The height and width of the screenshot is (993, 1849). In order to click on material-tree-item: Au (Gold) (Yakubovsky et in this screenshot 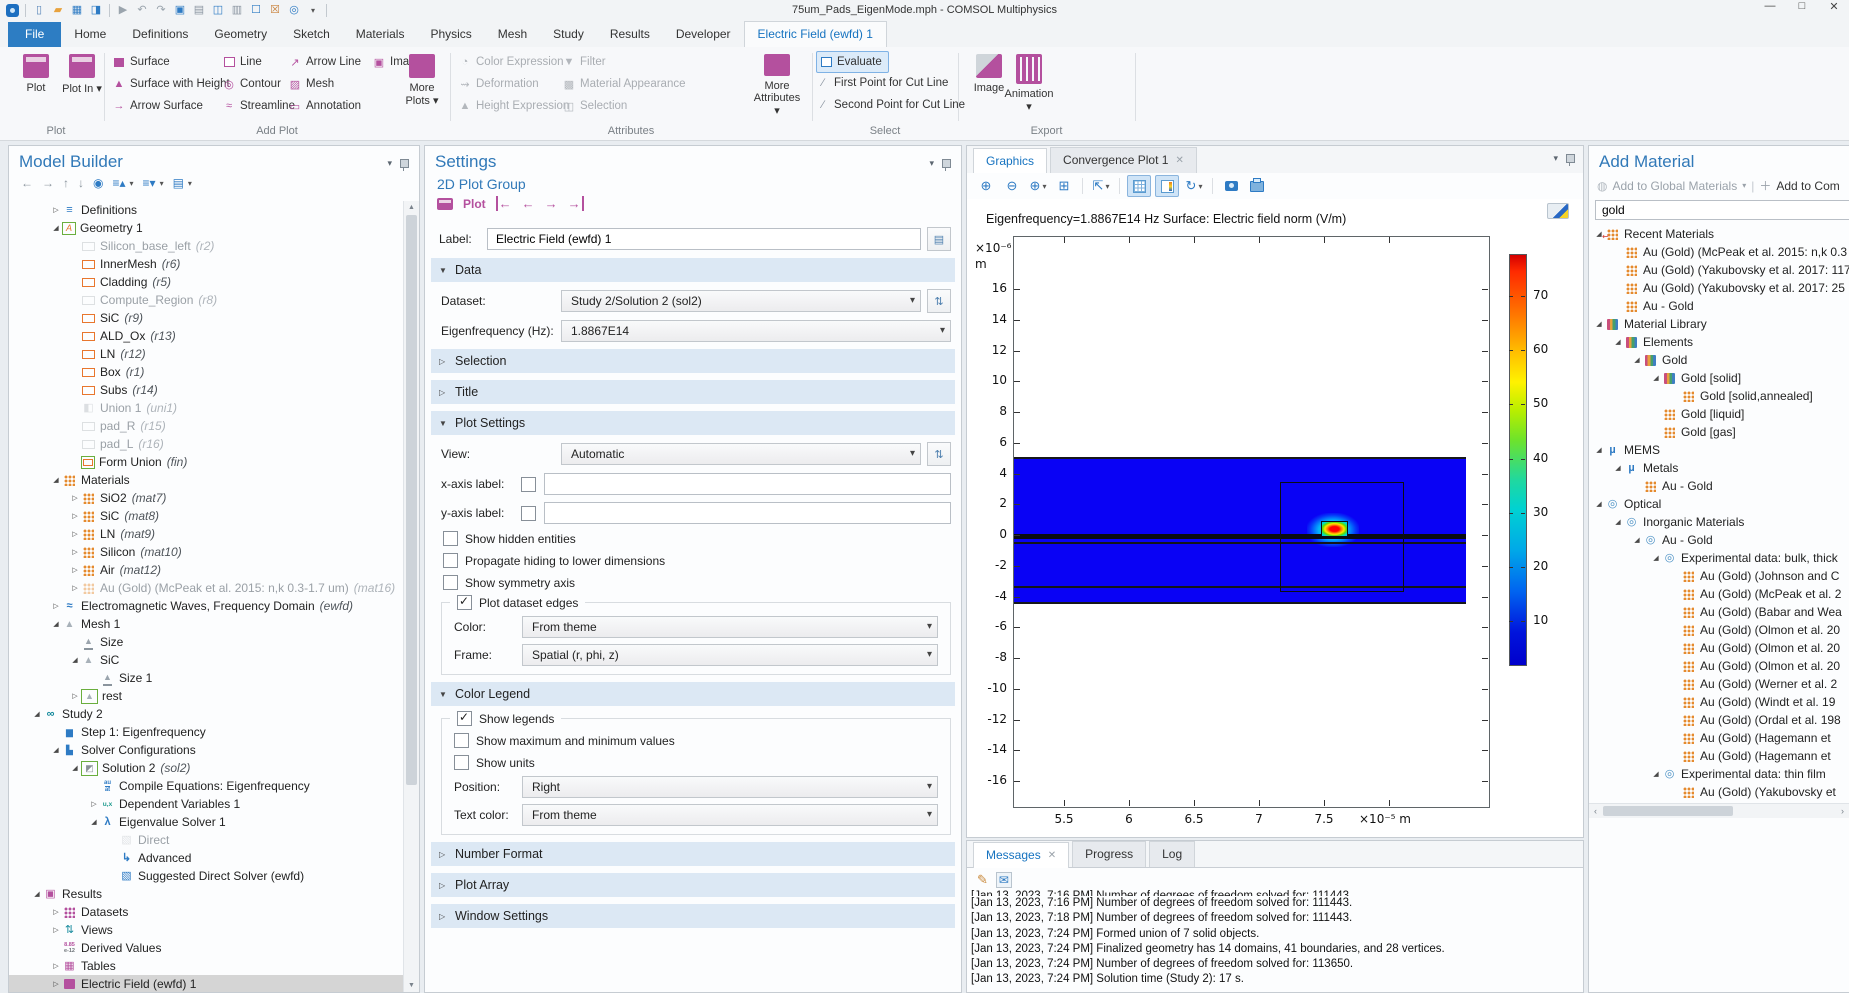, I will do `click(1719, 792)`.